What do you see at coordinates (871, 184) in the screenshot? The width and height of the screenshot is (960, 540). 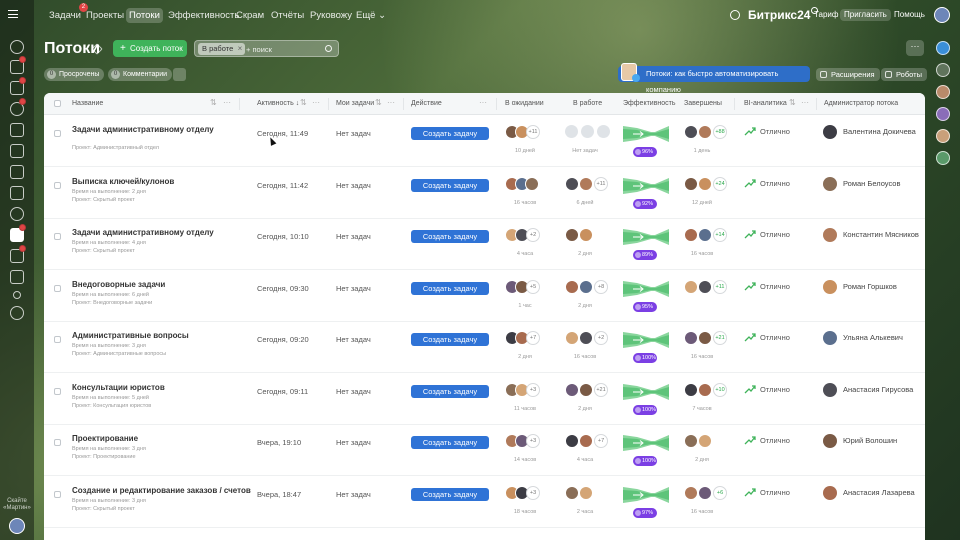 I see `admin-name: Роман Белоусов` at bounding box center [871, 184].